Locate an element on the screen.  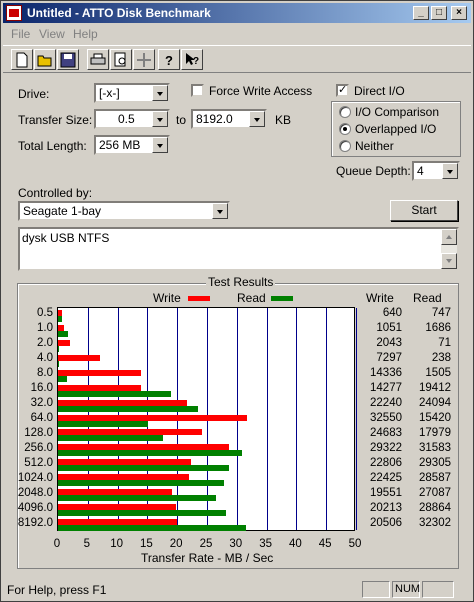
printer-icon is located at coordinates (98, 59).